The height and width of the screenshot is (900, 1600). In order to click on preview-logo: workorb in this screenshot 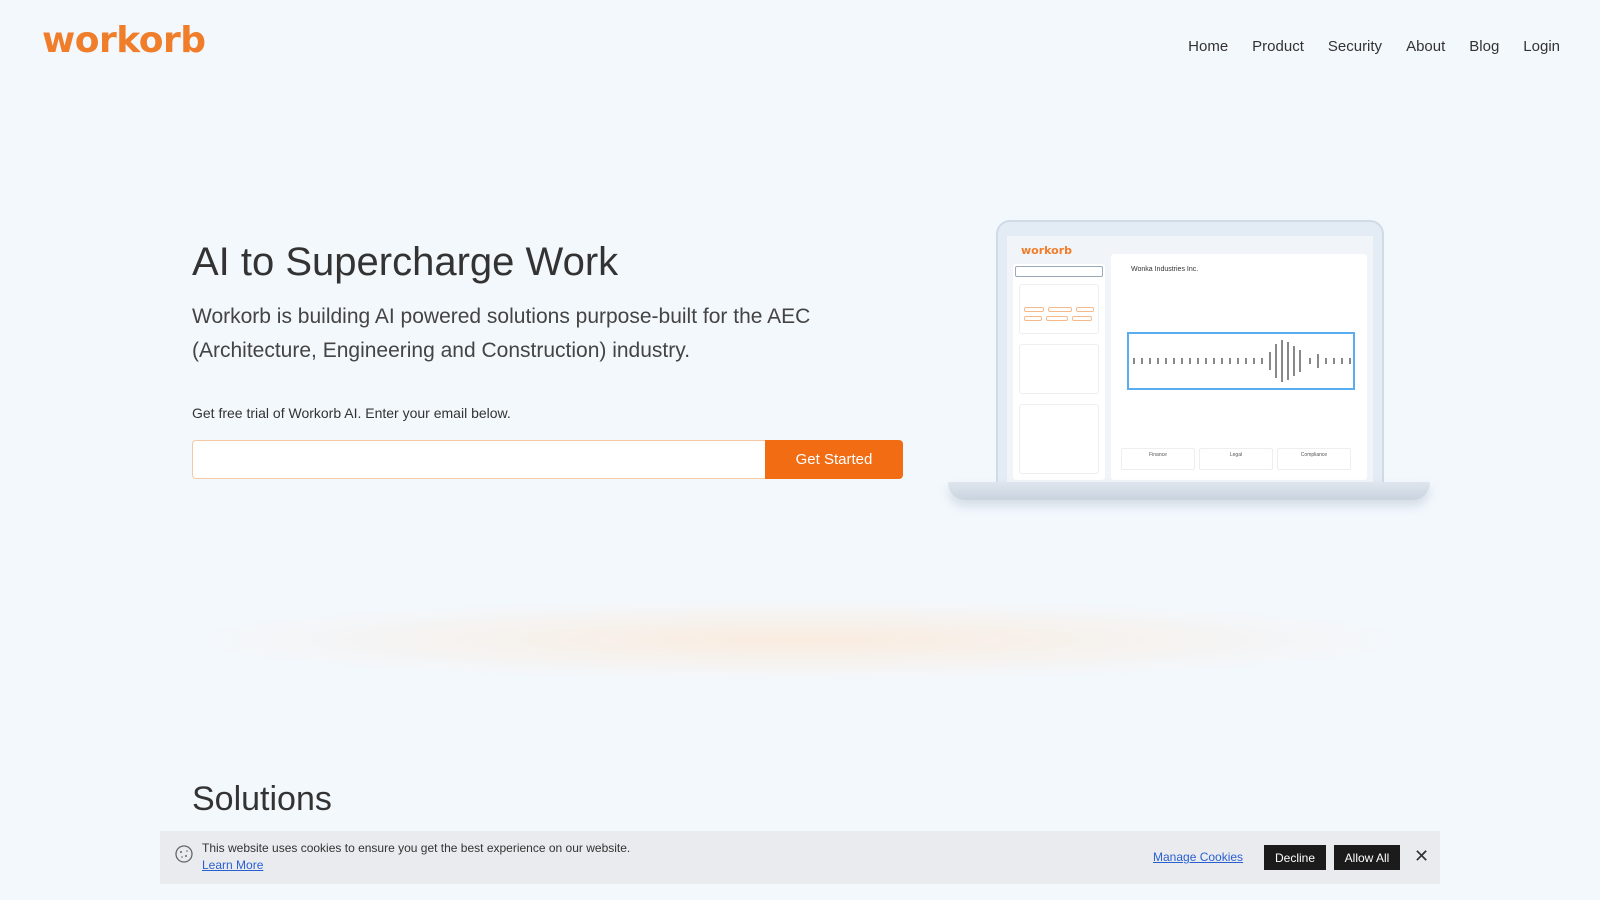, I will do `click(1047, 250)`.